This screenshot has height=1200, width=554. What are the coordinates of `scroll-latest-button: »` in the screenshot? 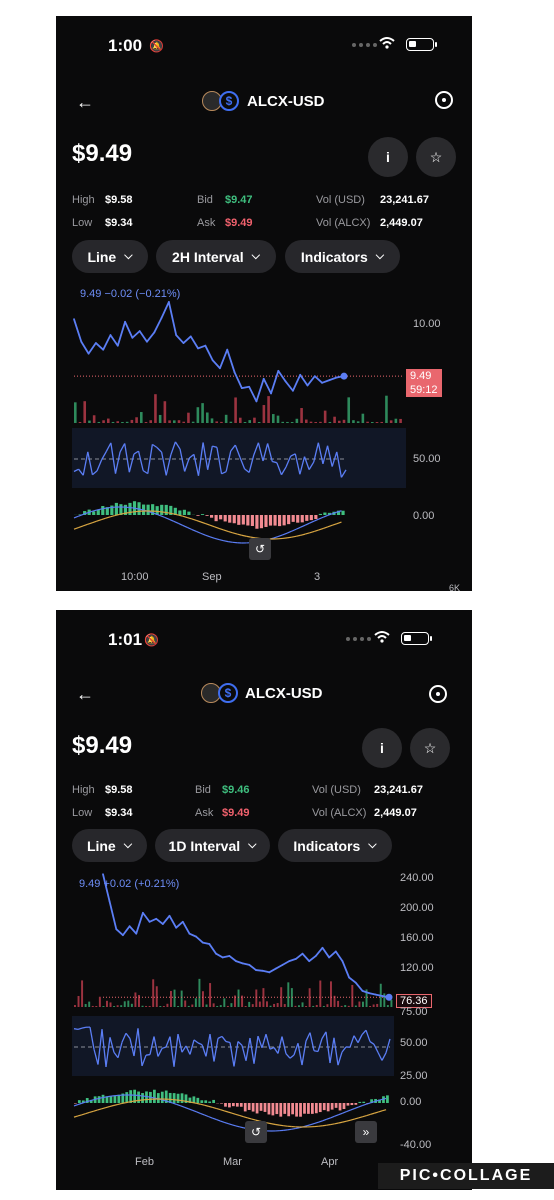 It's located at (366, 1132).